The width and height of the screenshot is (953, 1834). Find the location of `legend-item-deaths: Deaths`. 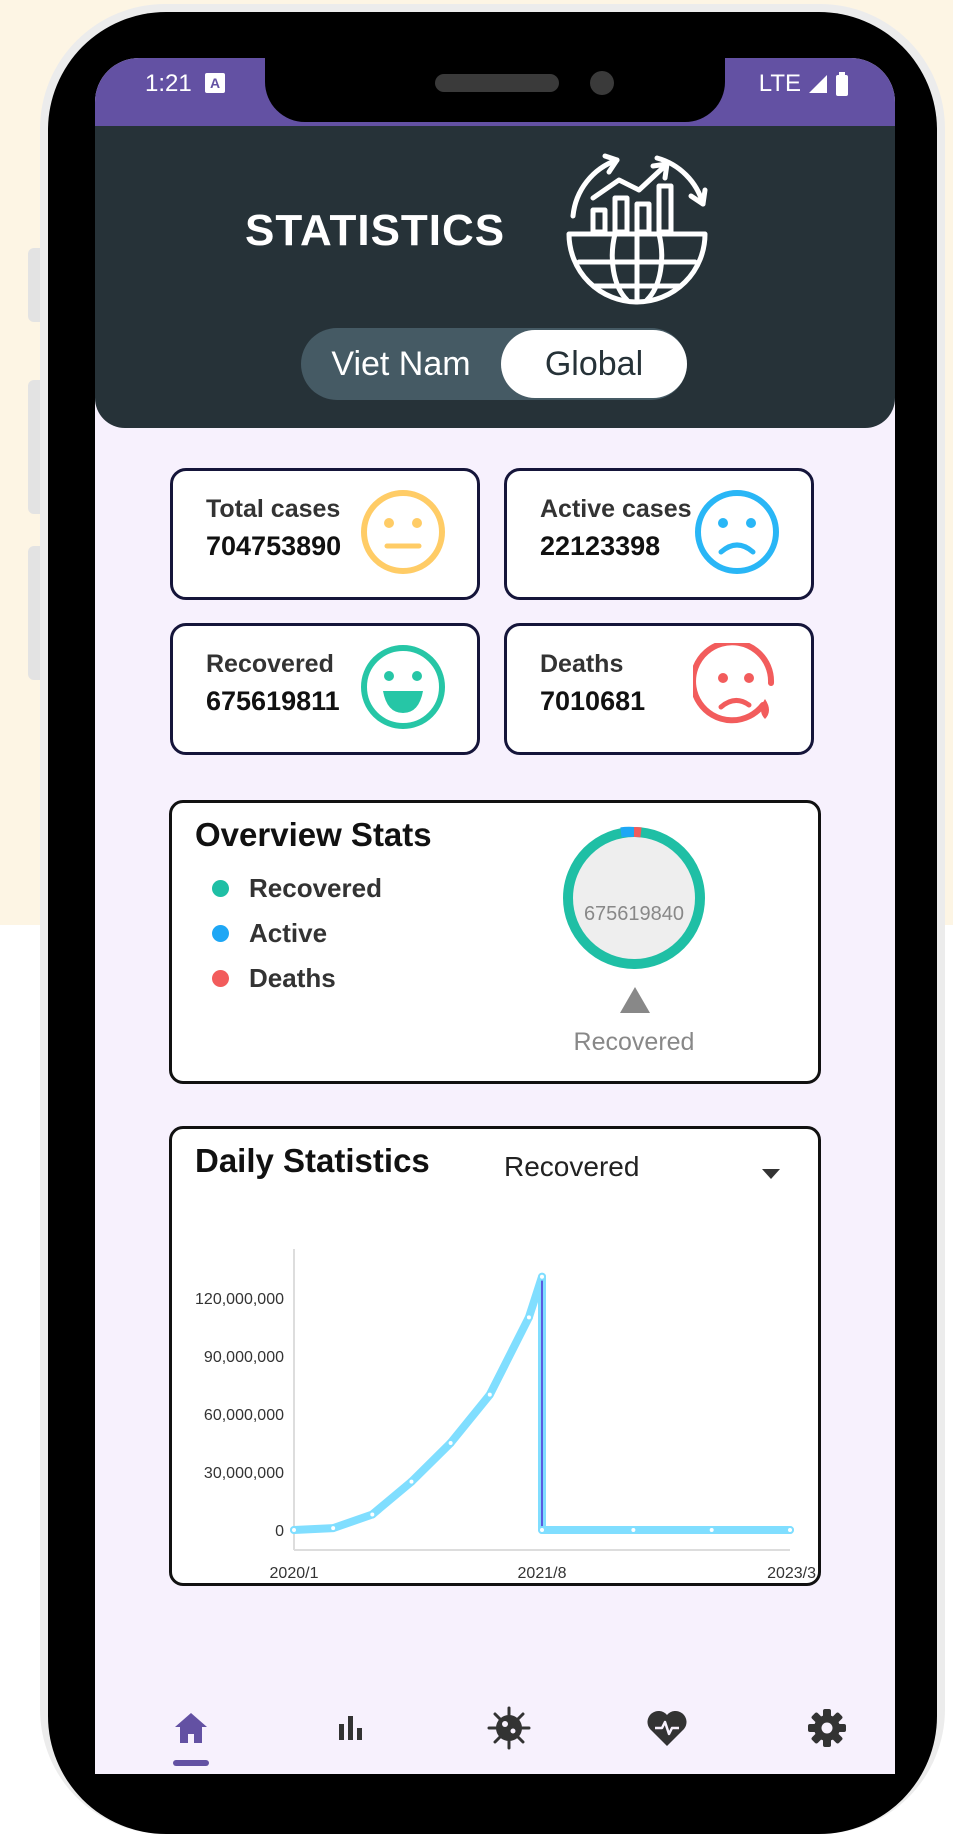

legend-item-deaths: Deaths is located at coordinates (274, 978).